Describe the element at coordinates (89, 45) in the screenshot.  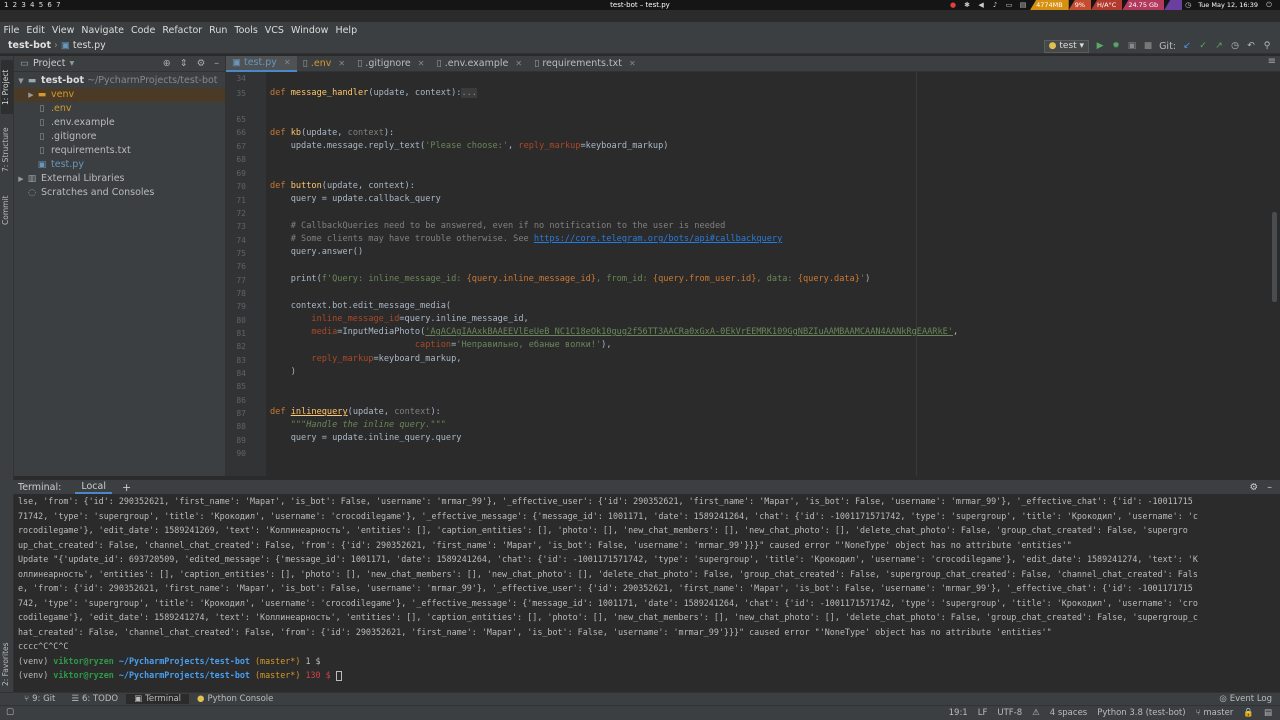
I see `breadcrumb-file: test.py` at that location.